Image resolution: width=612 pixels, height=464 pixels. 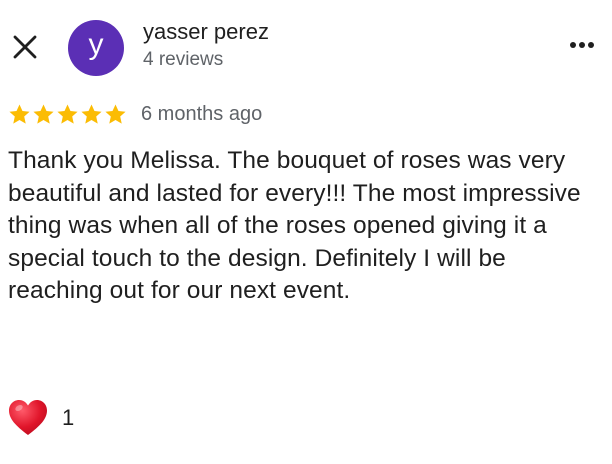 What do you see at coordinates (206, 32) in the screenshot?
I see `reviewer-name: yasser perez` at bounding box center [206, 32].